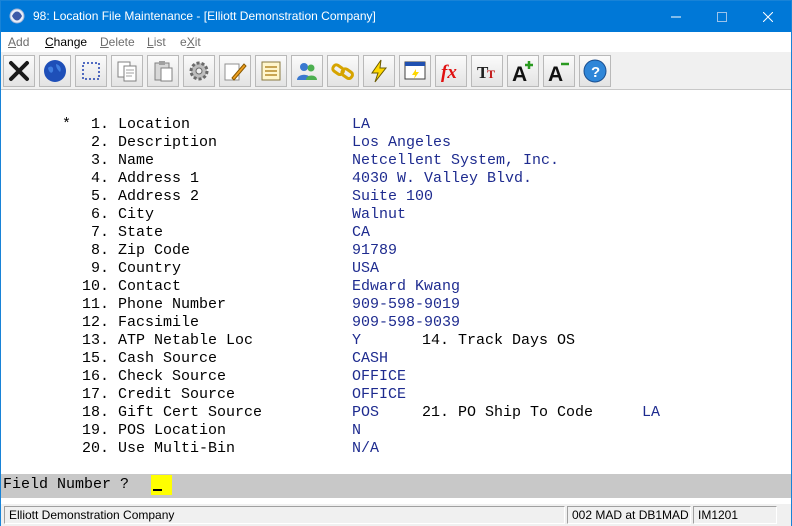 This screenshot has width=792, height=526. What do you see at coordinates (396, 42) in the screenshot?
I see `menu-bar: Add Change Delete List eXit` at bounding box center [396, 42].